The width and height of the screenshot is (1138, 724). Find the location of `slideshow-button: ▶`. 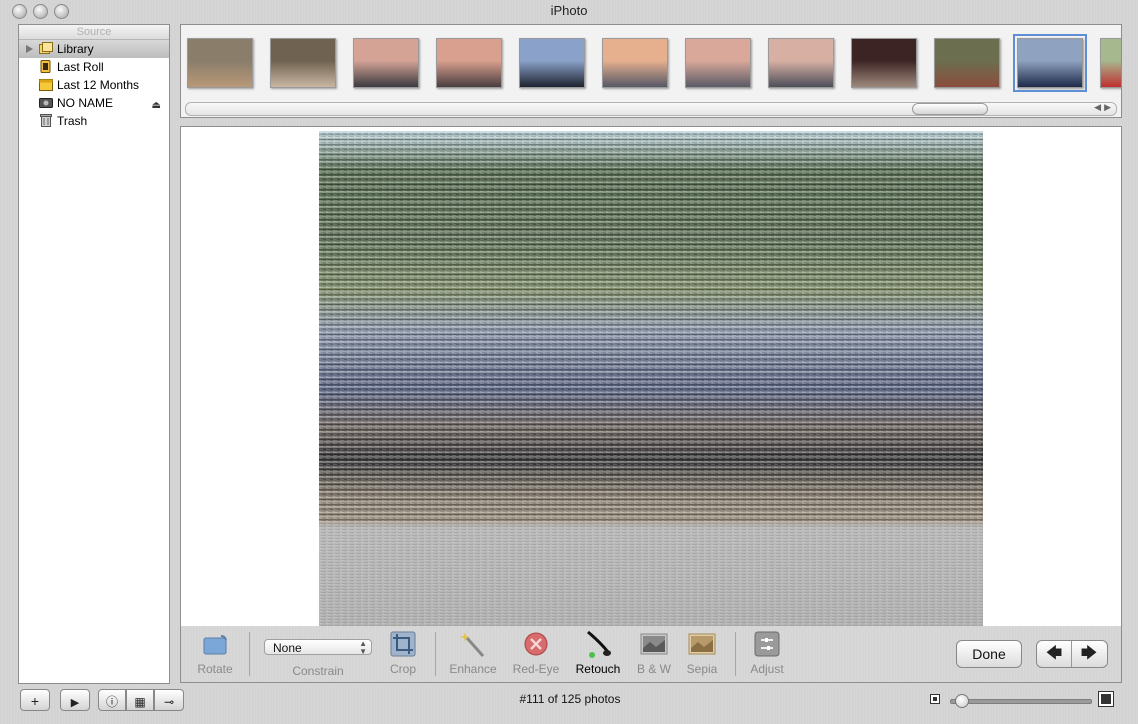

slideshow-button: ▶ is located at coordinates (75, 700).